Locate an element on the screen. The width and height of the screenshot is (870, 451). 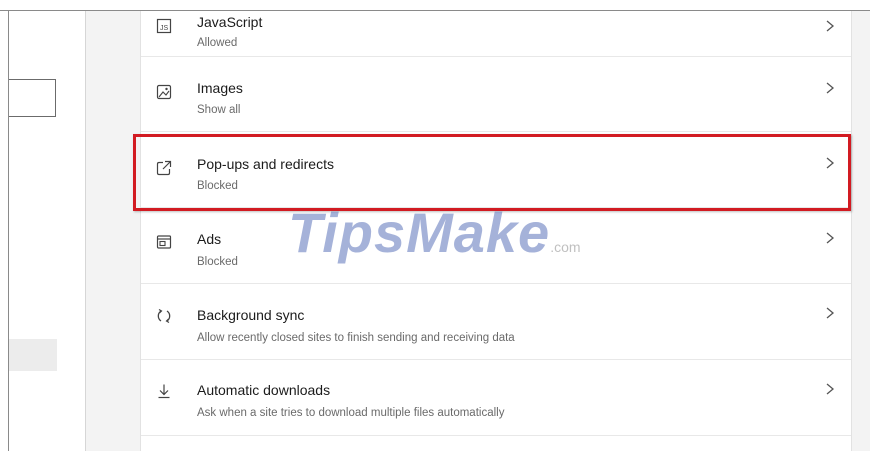
setting-title: Automatic downloads is located at coordinates (264, 390).